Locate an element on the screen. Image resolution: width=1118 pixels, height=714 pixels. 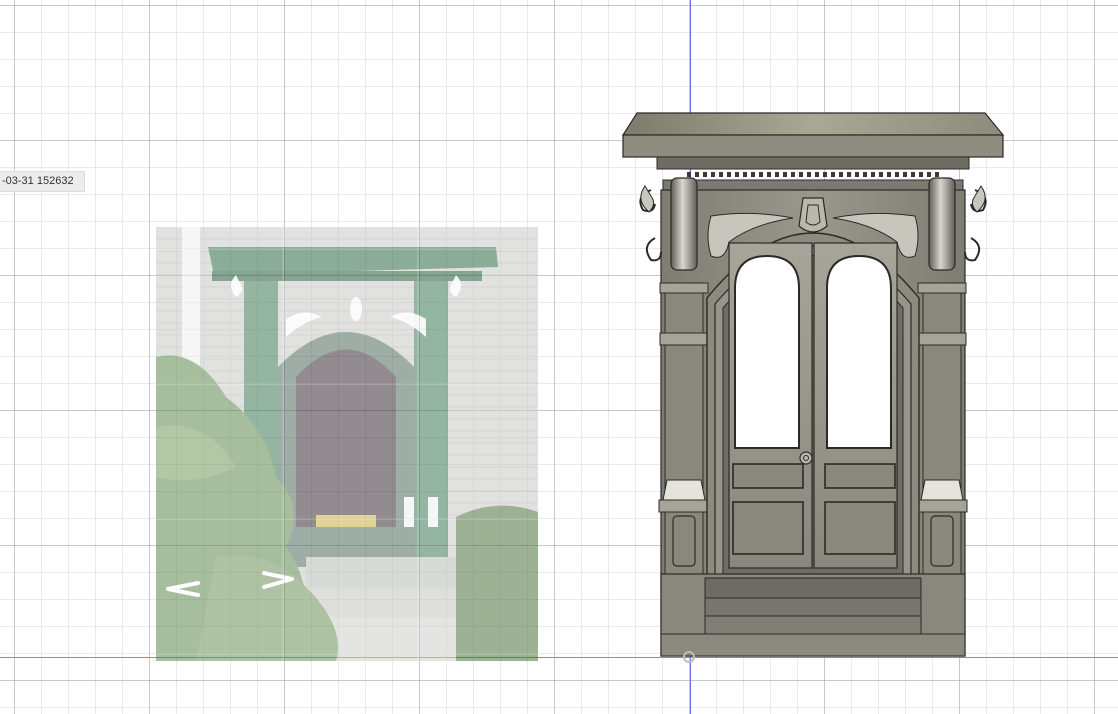
door-knob-icon is located at coordinates (806, 458).